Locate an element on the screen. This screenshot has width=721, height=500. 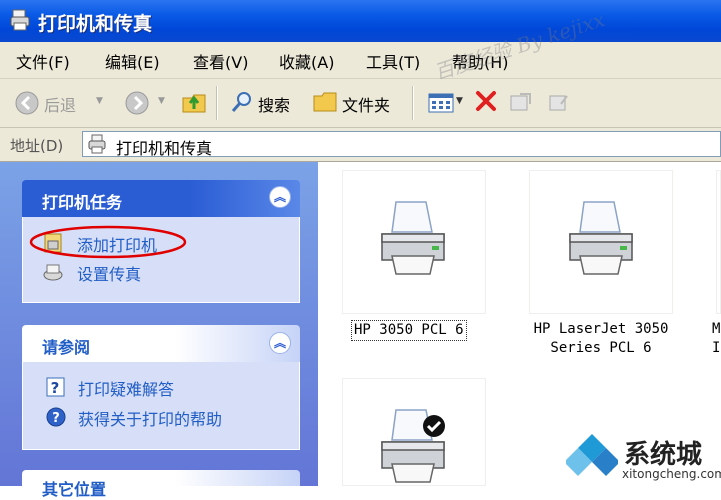
troubleshoot-printing-link: 打印疑难解答 is located at coordinates (126, 388).